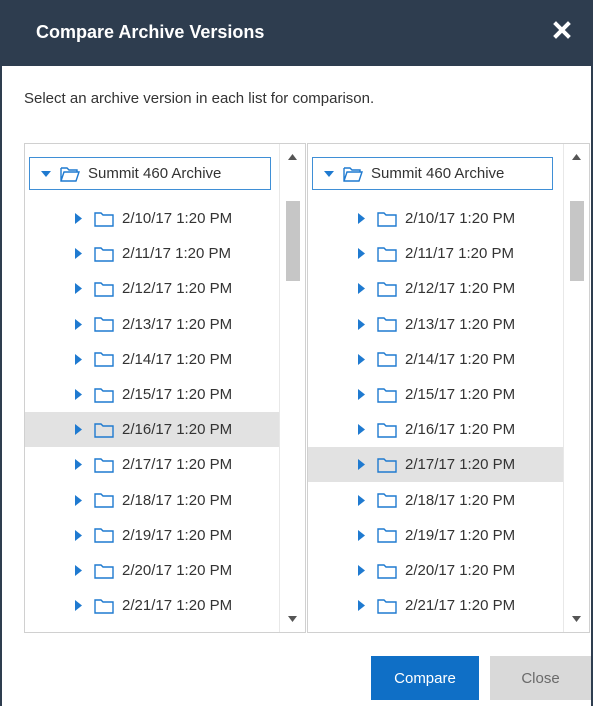  I want to click on tree-item-label: 2/11/17 1:20 PM, so click(176, 254).